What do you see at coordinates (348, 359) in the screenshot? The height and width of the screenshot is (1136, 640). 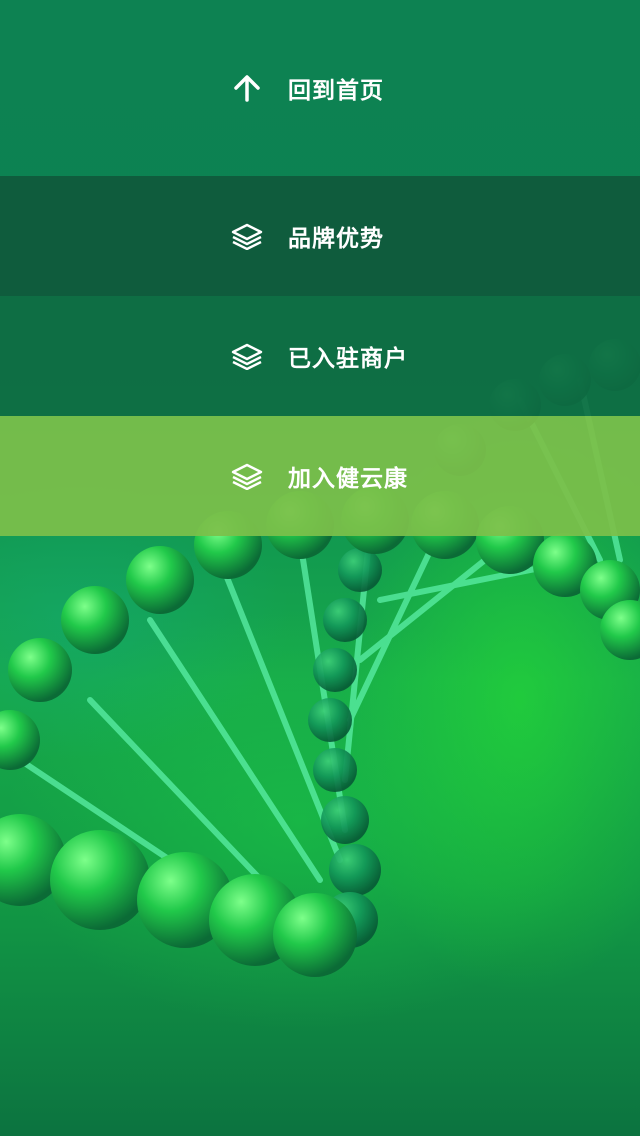 I see `menu-item-label: 已入驻商户` at bounding box center [348, 359].